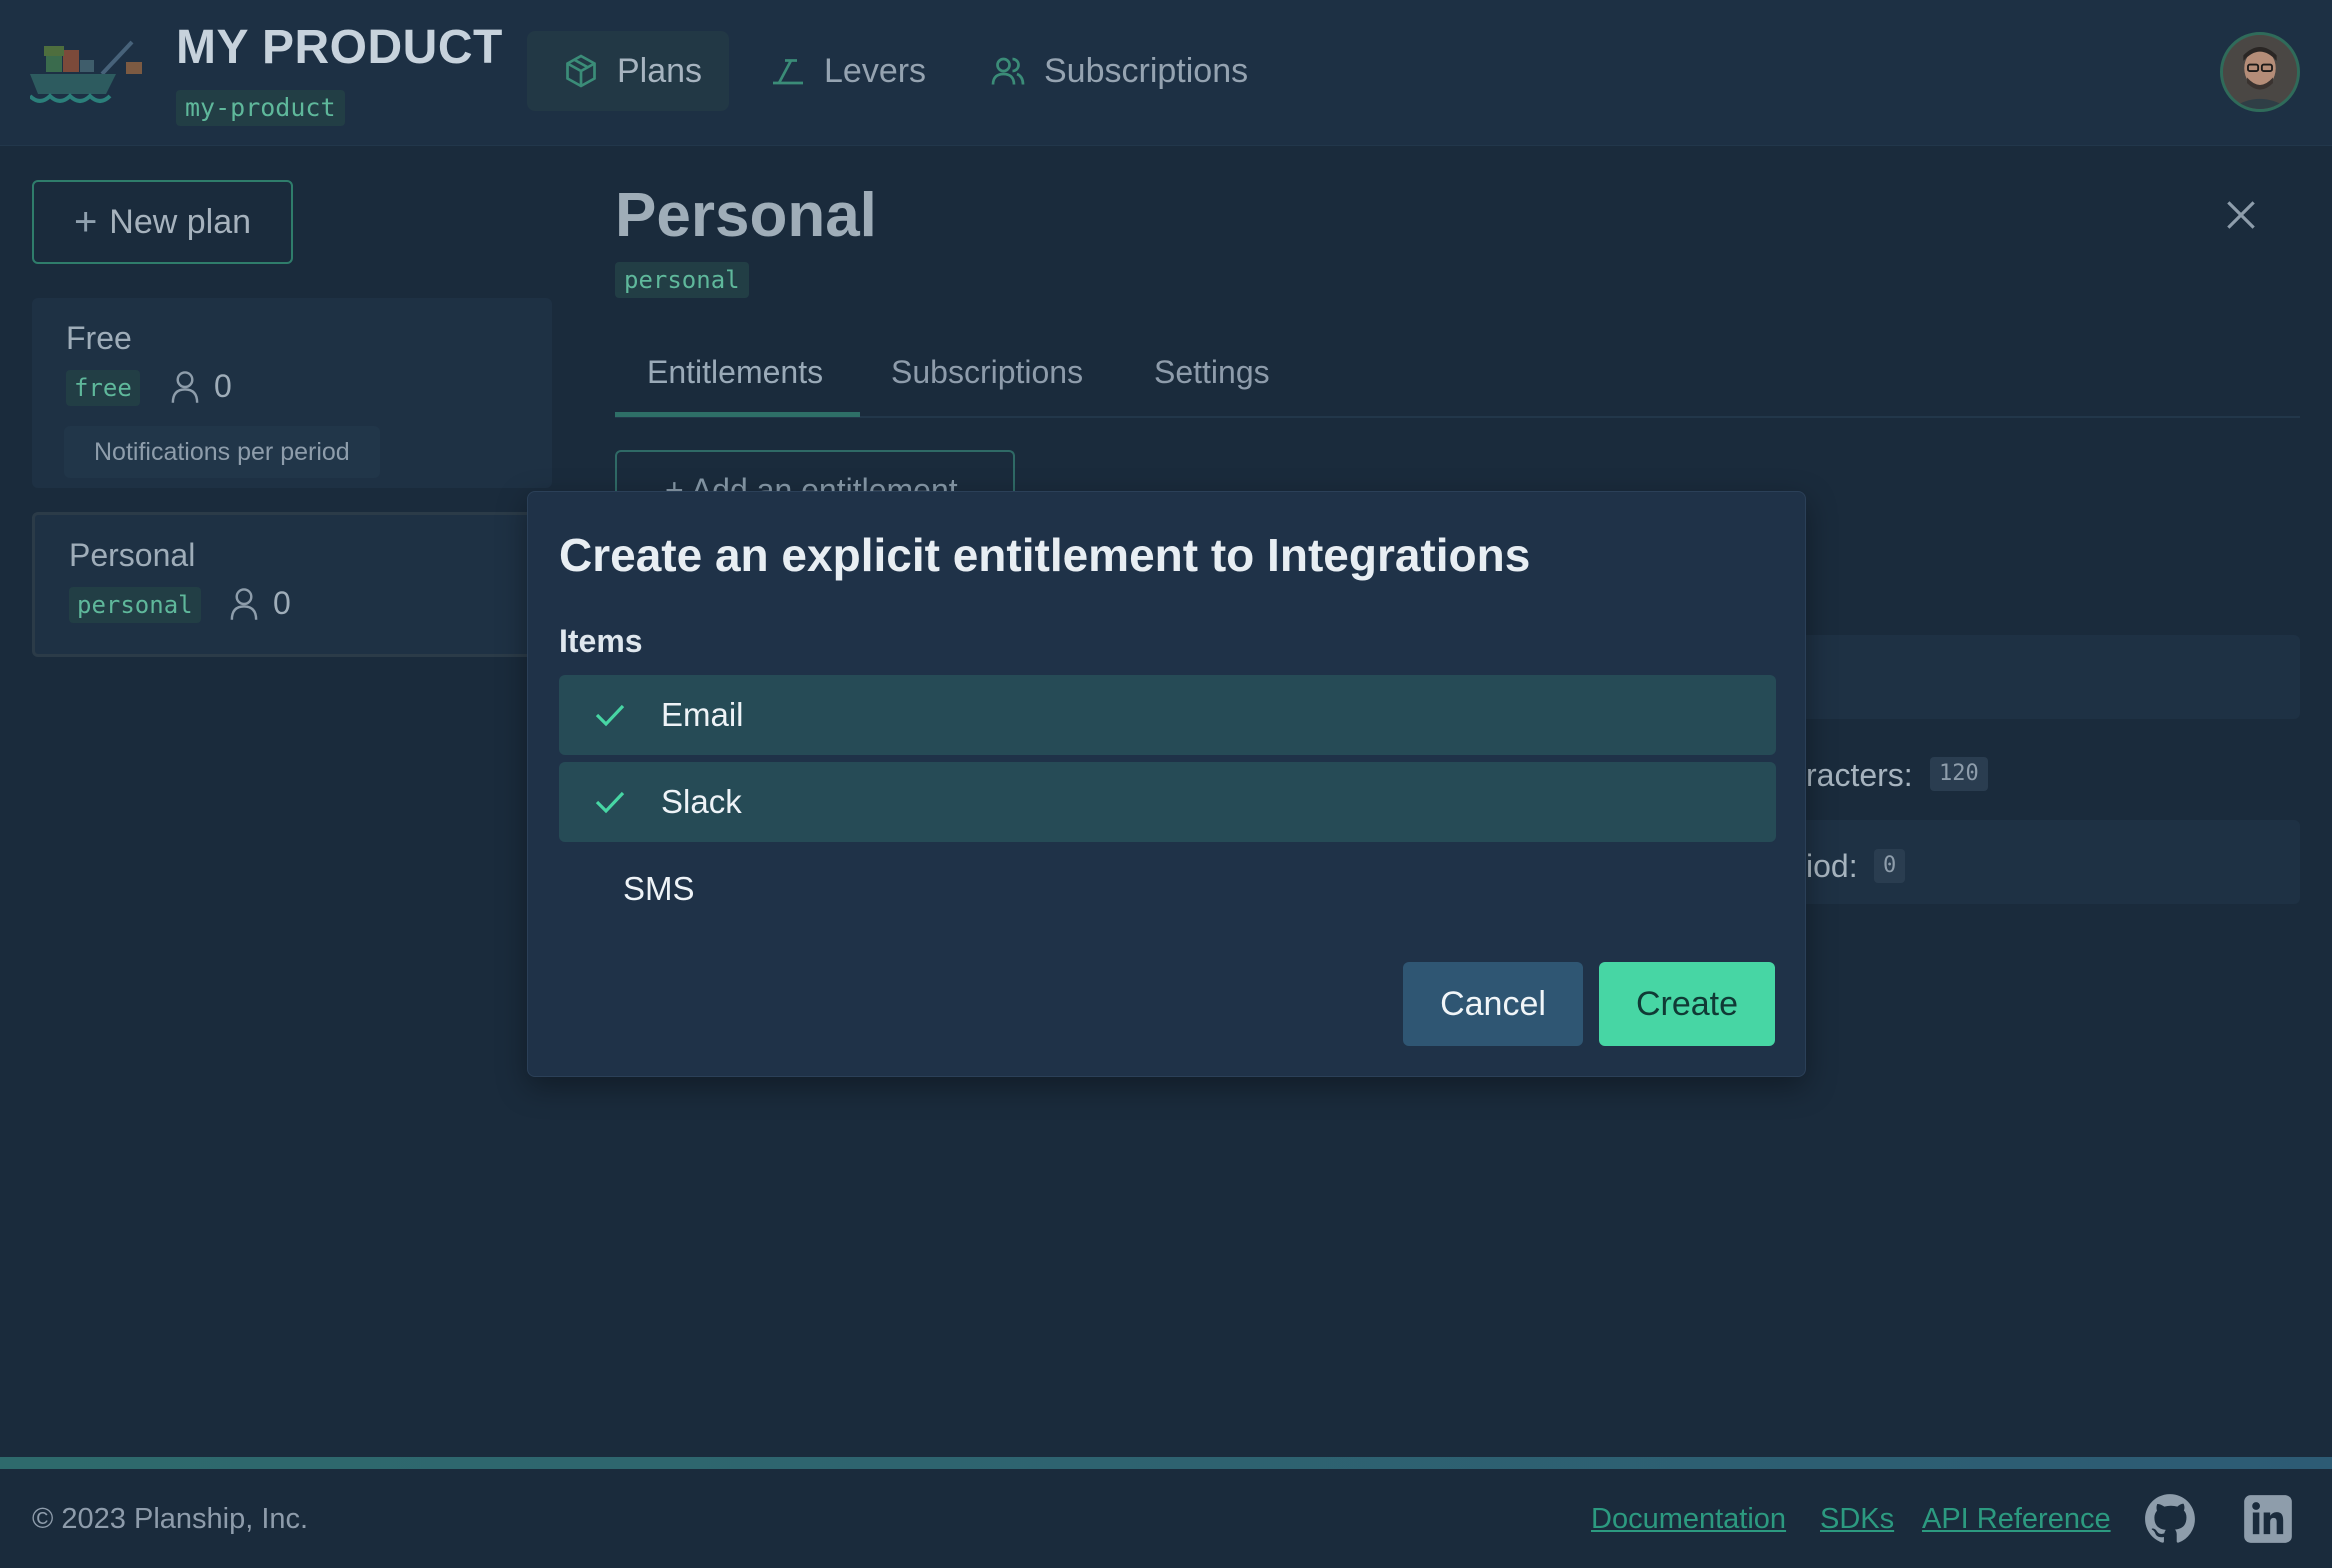  I want to click on product-title: MY PRODUCT, so click(339, 47).